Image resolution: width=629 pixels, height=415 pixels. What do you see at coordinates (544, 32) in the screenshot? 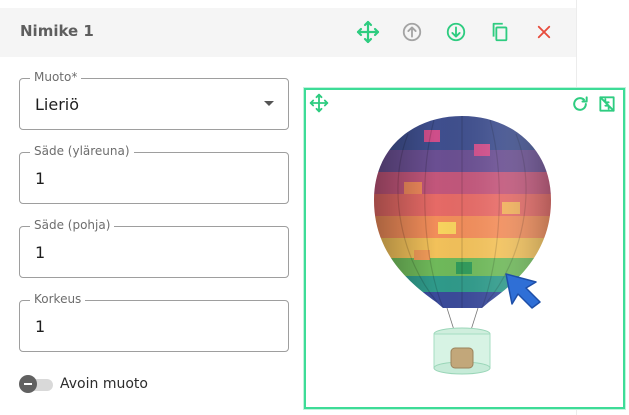
I see `delete-icon` at bounding box center [544, 32].